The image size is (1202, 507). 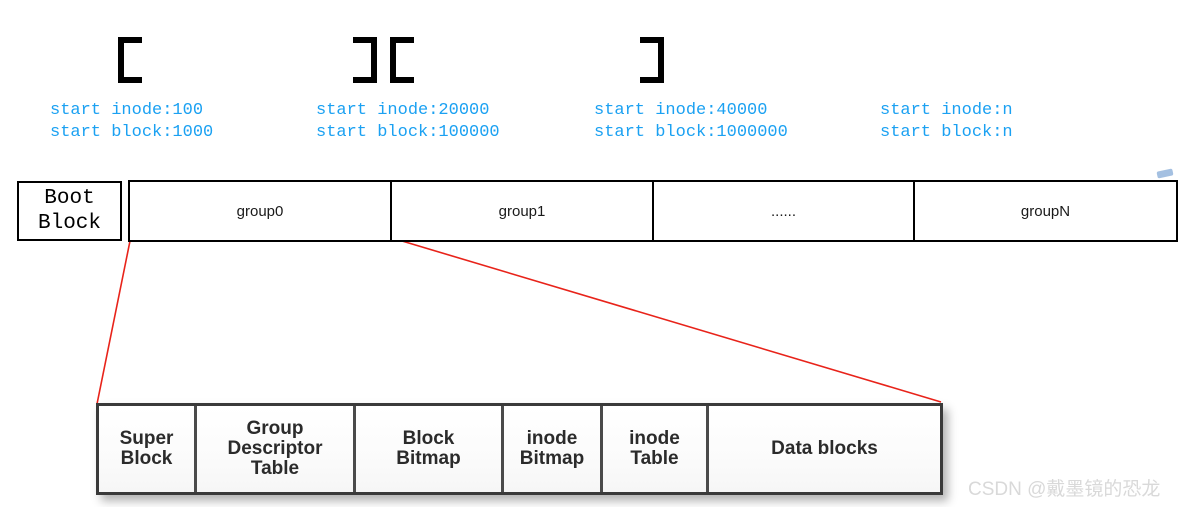 I want to click on detail-cell-group-descriptor-table-line3: Table, so click(x=275, y=468).